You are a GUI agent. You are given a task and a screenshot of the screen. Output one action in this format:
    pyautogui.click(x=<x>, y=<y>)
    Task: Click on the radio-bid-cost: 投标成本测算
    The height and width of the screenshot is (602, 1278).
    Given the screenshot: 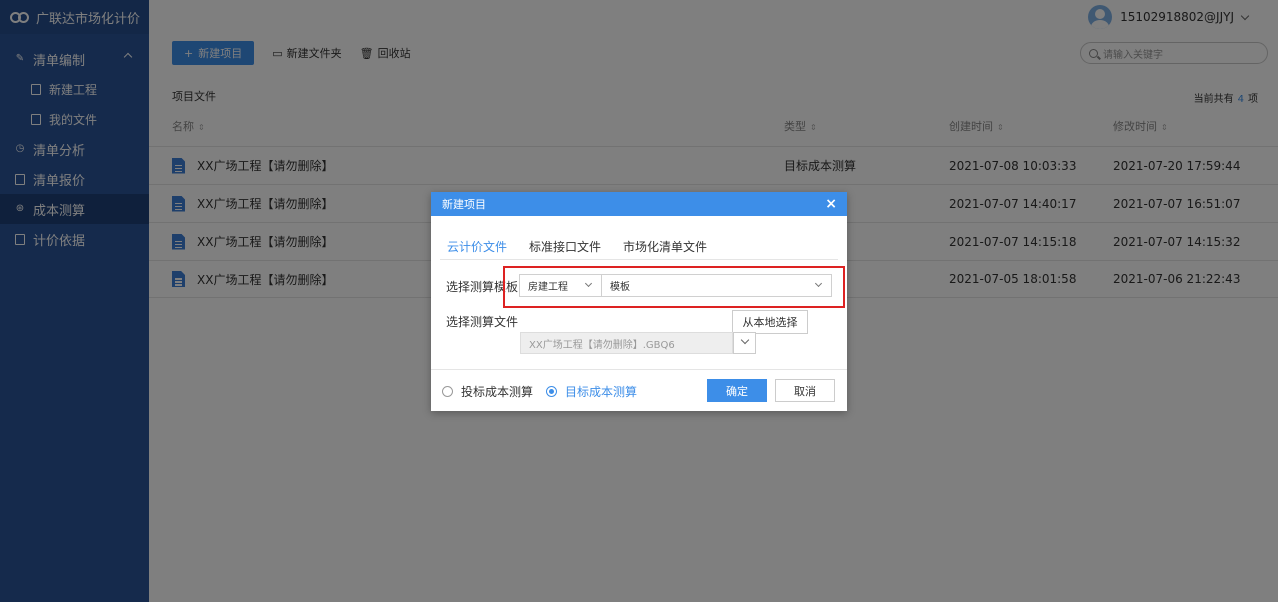 What is the action you would take?
    pyautogui.click(x=487, y=391)
    